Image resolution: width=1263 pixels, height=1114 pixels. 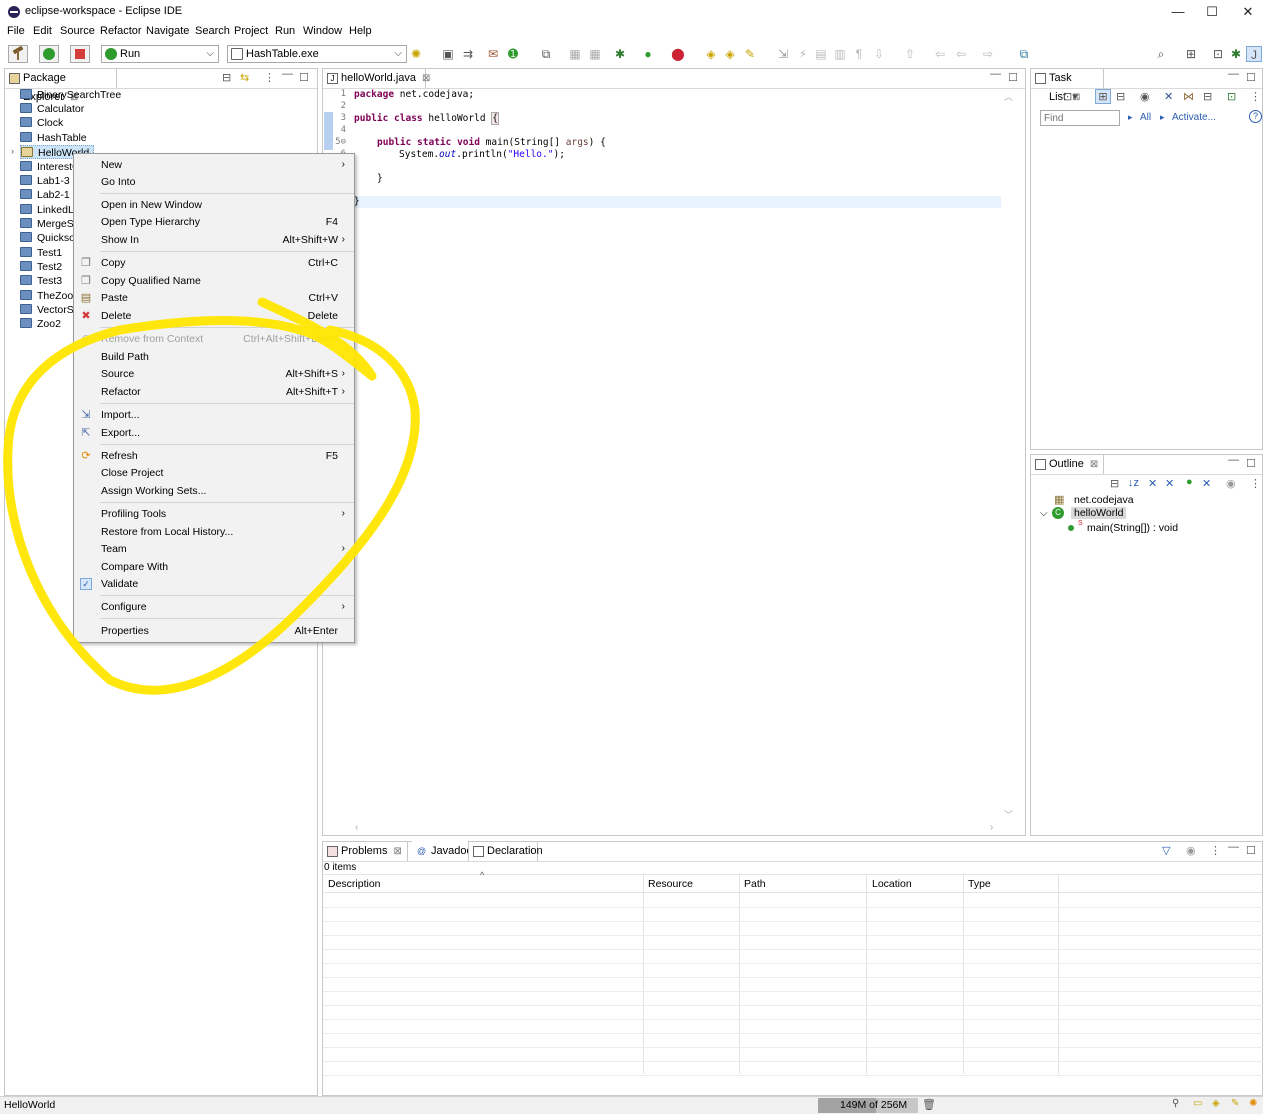 I want to click on search-icon: ⌕, so click(x=1161, y=54).